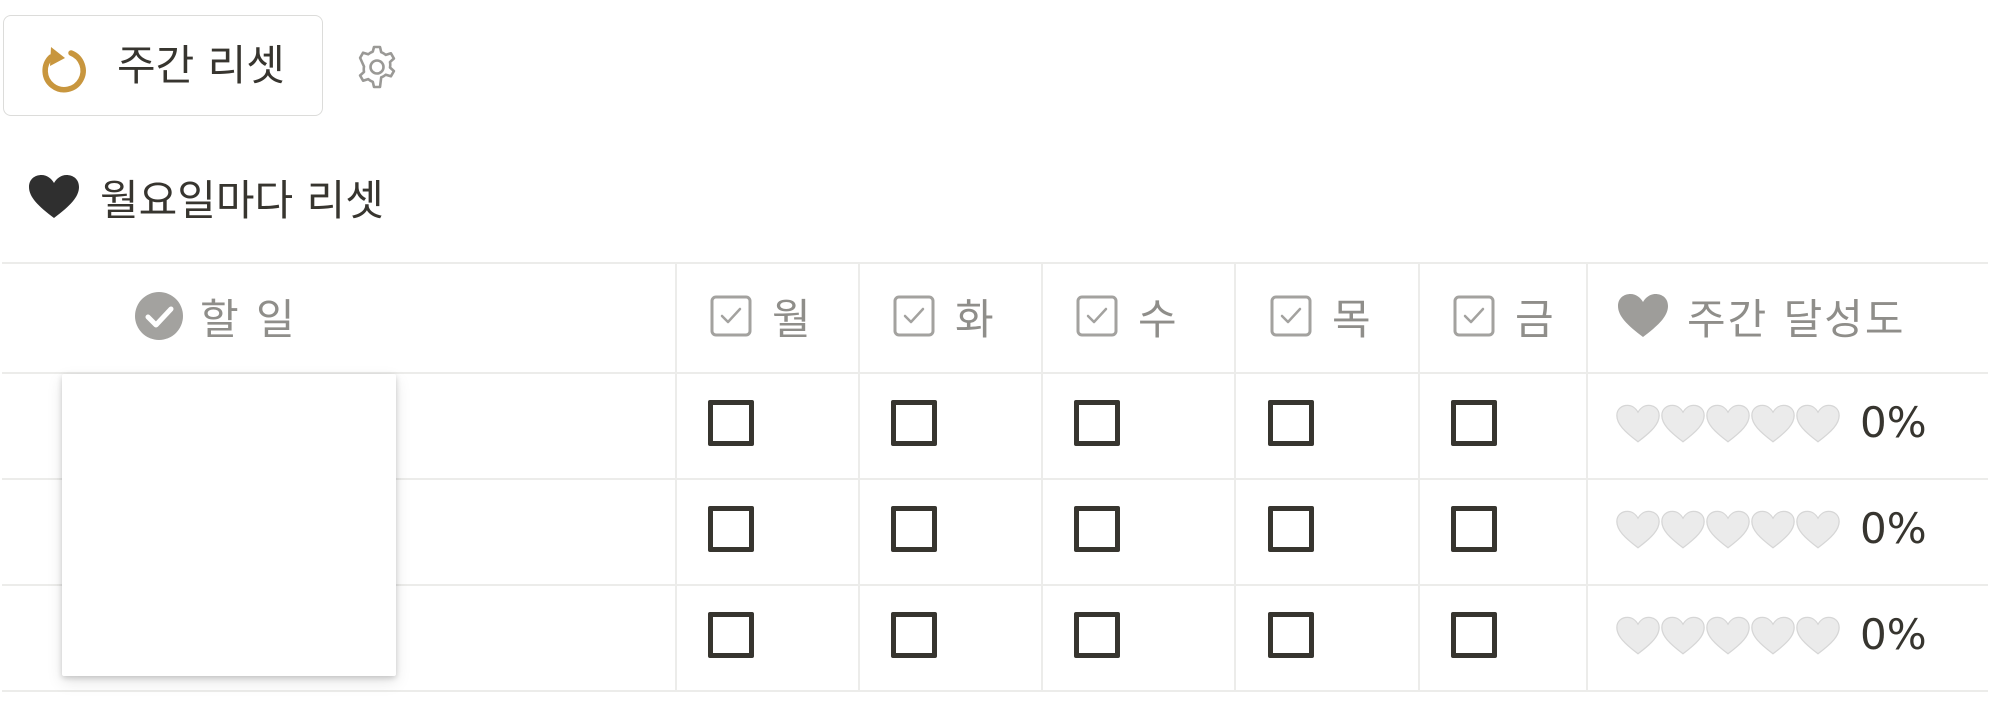 This screenshot has height=712, width=2000. I want to click on column-header-mon: 월, so click(761, 316).